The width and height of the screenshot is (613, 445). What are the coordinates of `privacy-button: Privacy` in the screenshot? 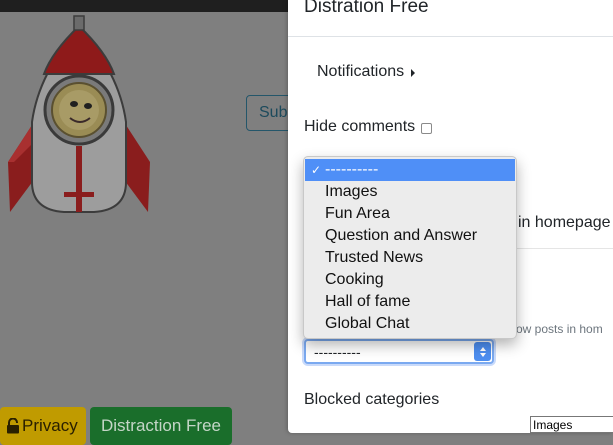 It's located at (43, 426).